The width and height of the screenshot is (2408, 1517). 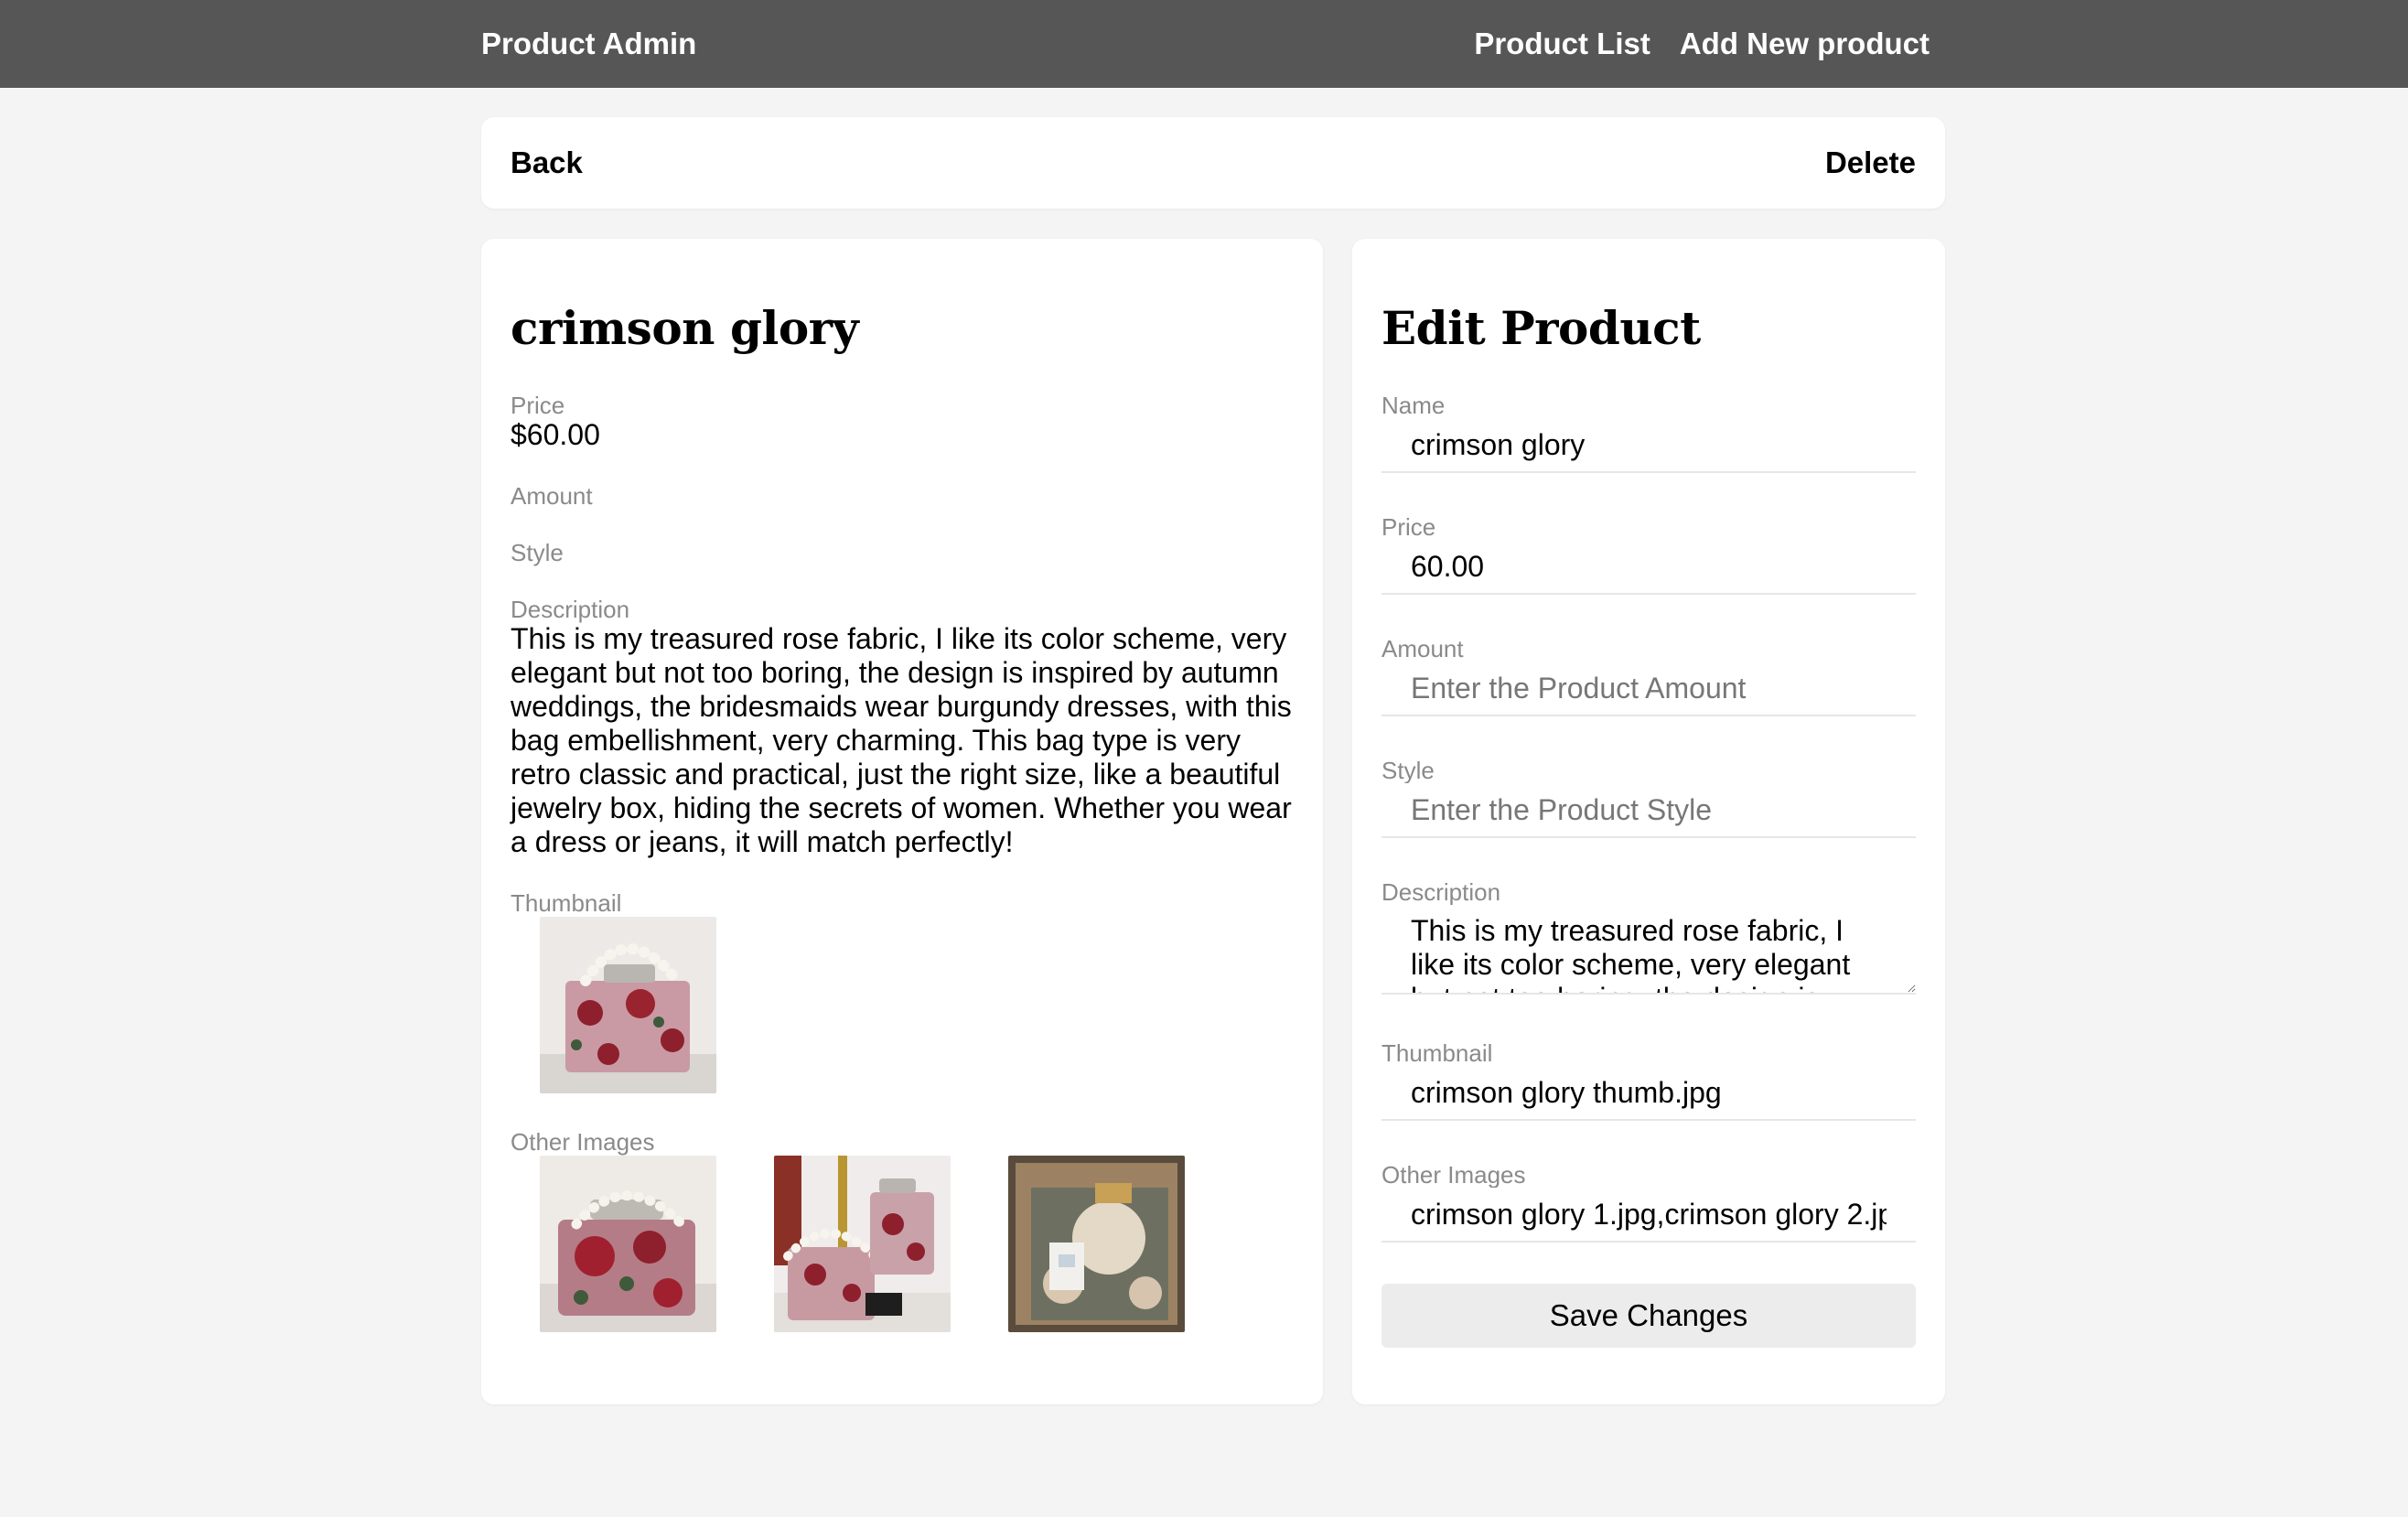 I want to click on amount-label: Amount, so click(x=552, y=496).